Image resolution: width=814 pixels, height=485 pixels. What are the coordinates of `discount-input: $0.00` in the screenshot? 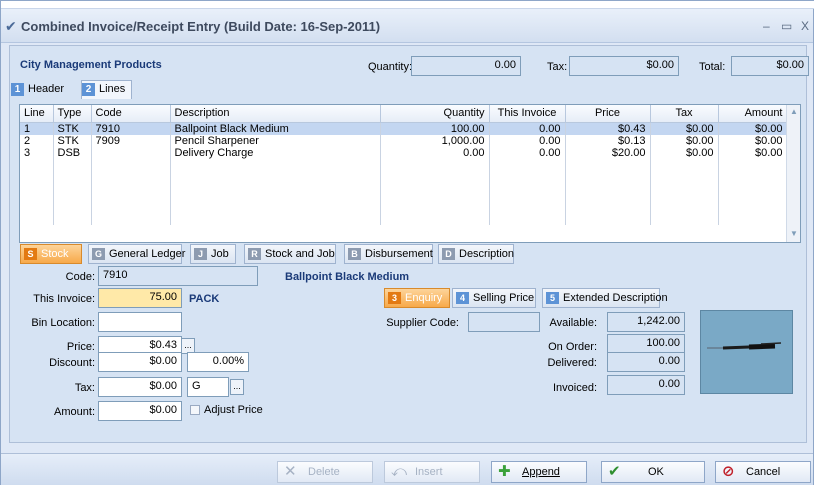 It's located at (140, 362).